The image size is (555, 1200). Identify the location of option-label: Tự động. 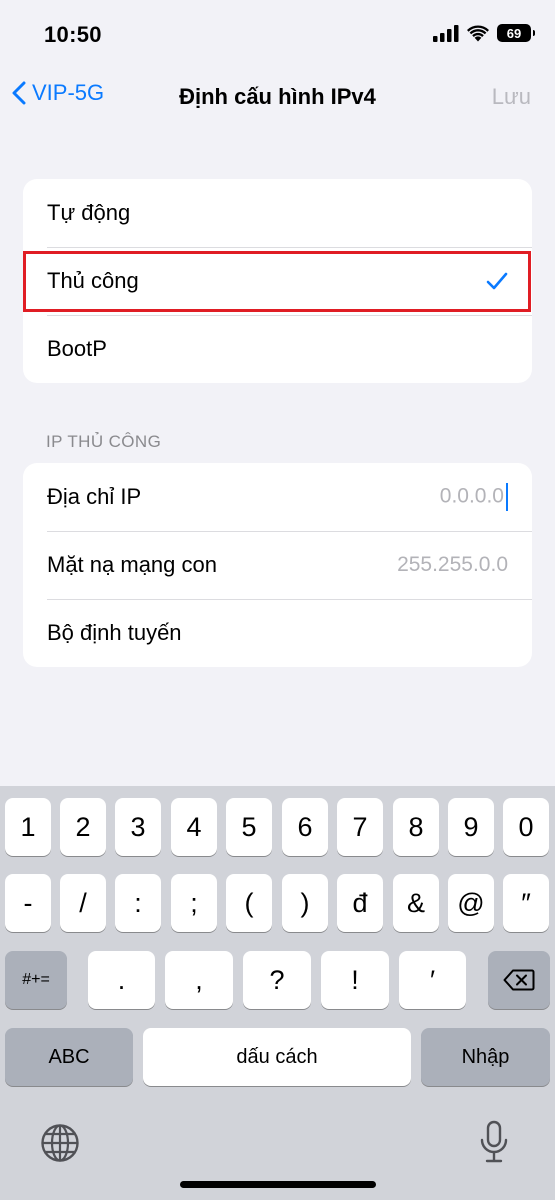
(89, 212).